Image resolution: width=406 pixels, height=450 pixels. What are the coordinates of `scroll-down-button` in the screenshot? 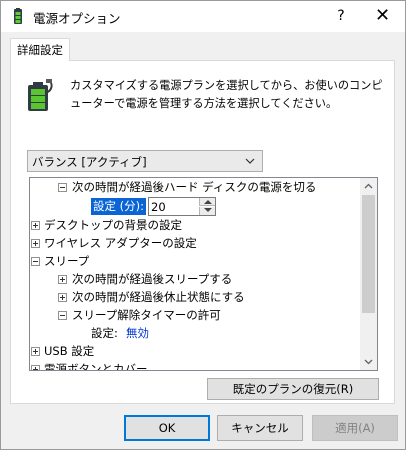 It's located at (368, 361).